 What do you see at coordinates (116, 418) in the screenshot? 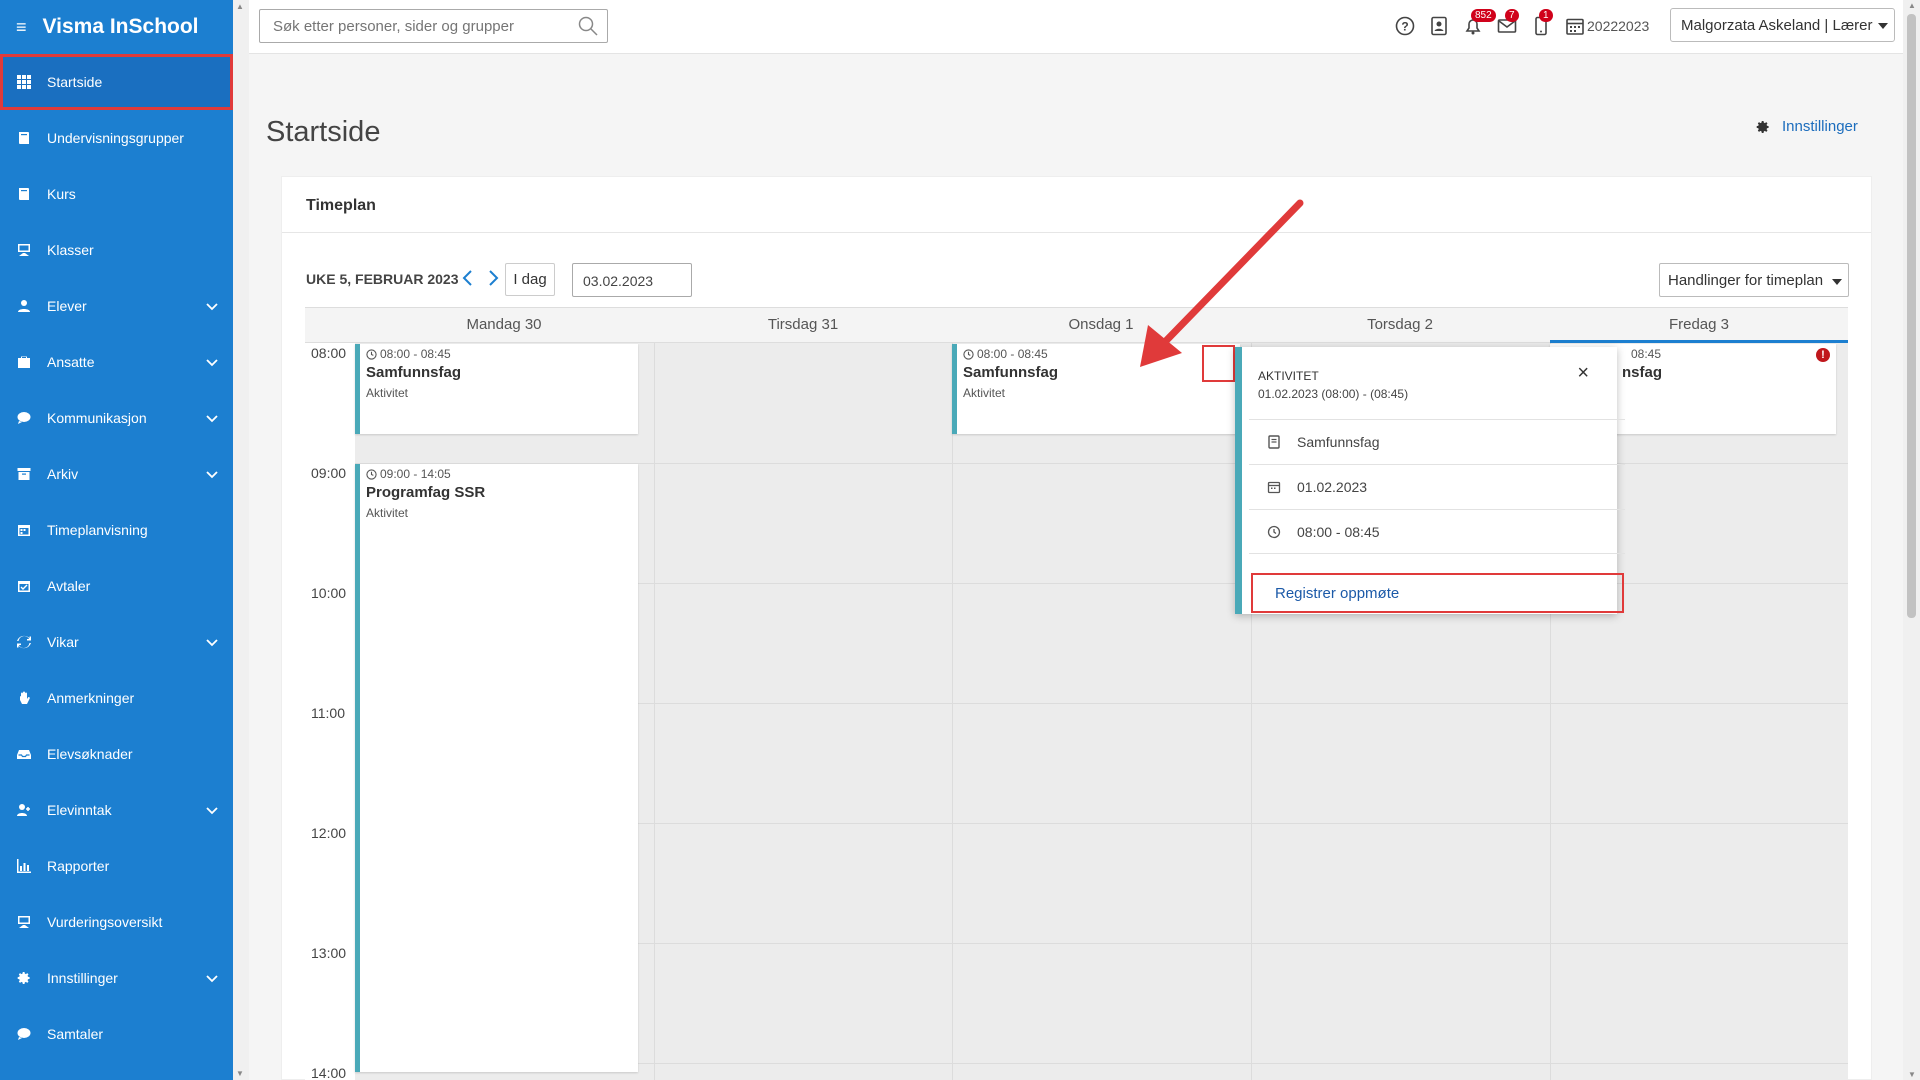
I see `sidebar-item-kommunikasjon: Kommunikasjon` at bounding box center [116, 418].